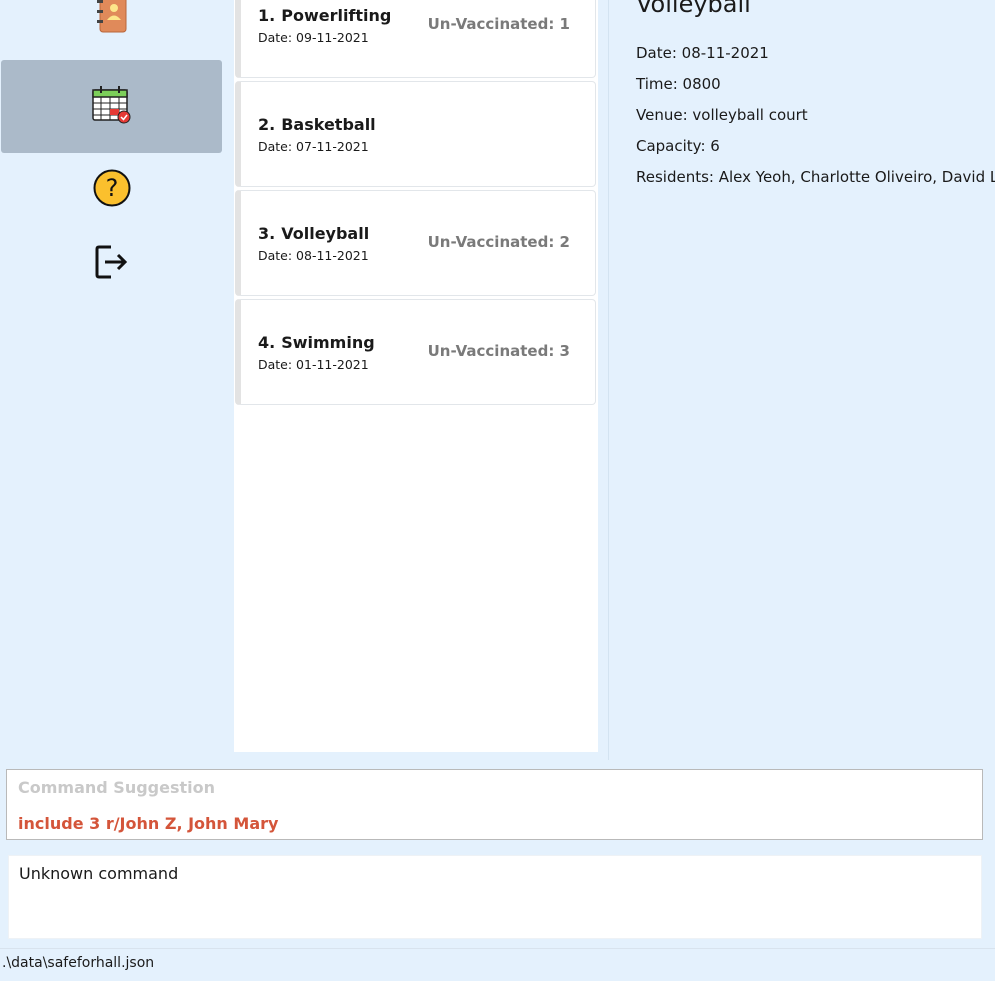 The width and height of the screenshot is (995, 981). I want to click on unvaccinated-count: Un-Vaccinated: 1, so click(498, 24).